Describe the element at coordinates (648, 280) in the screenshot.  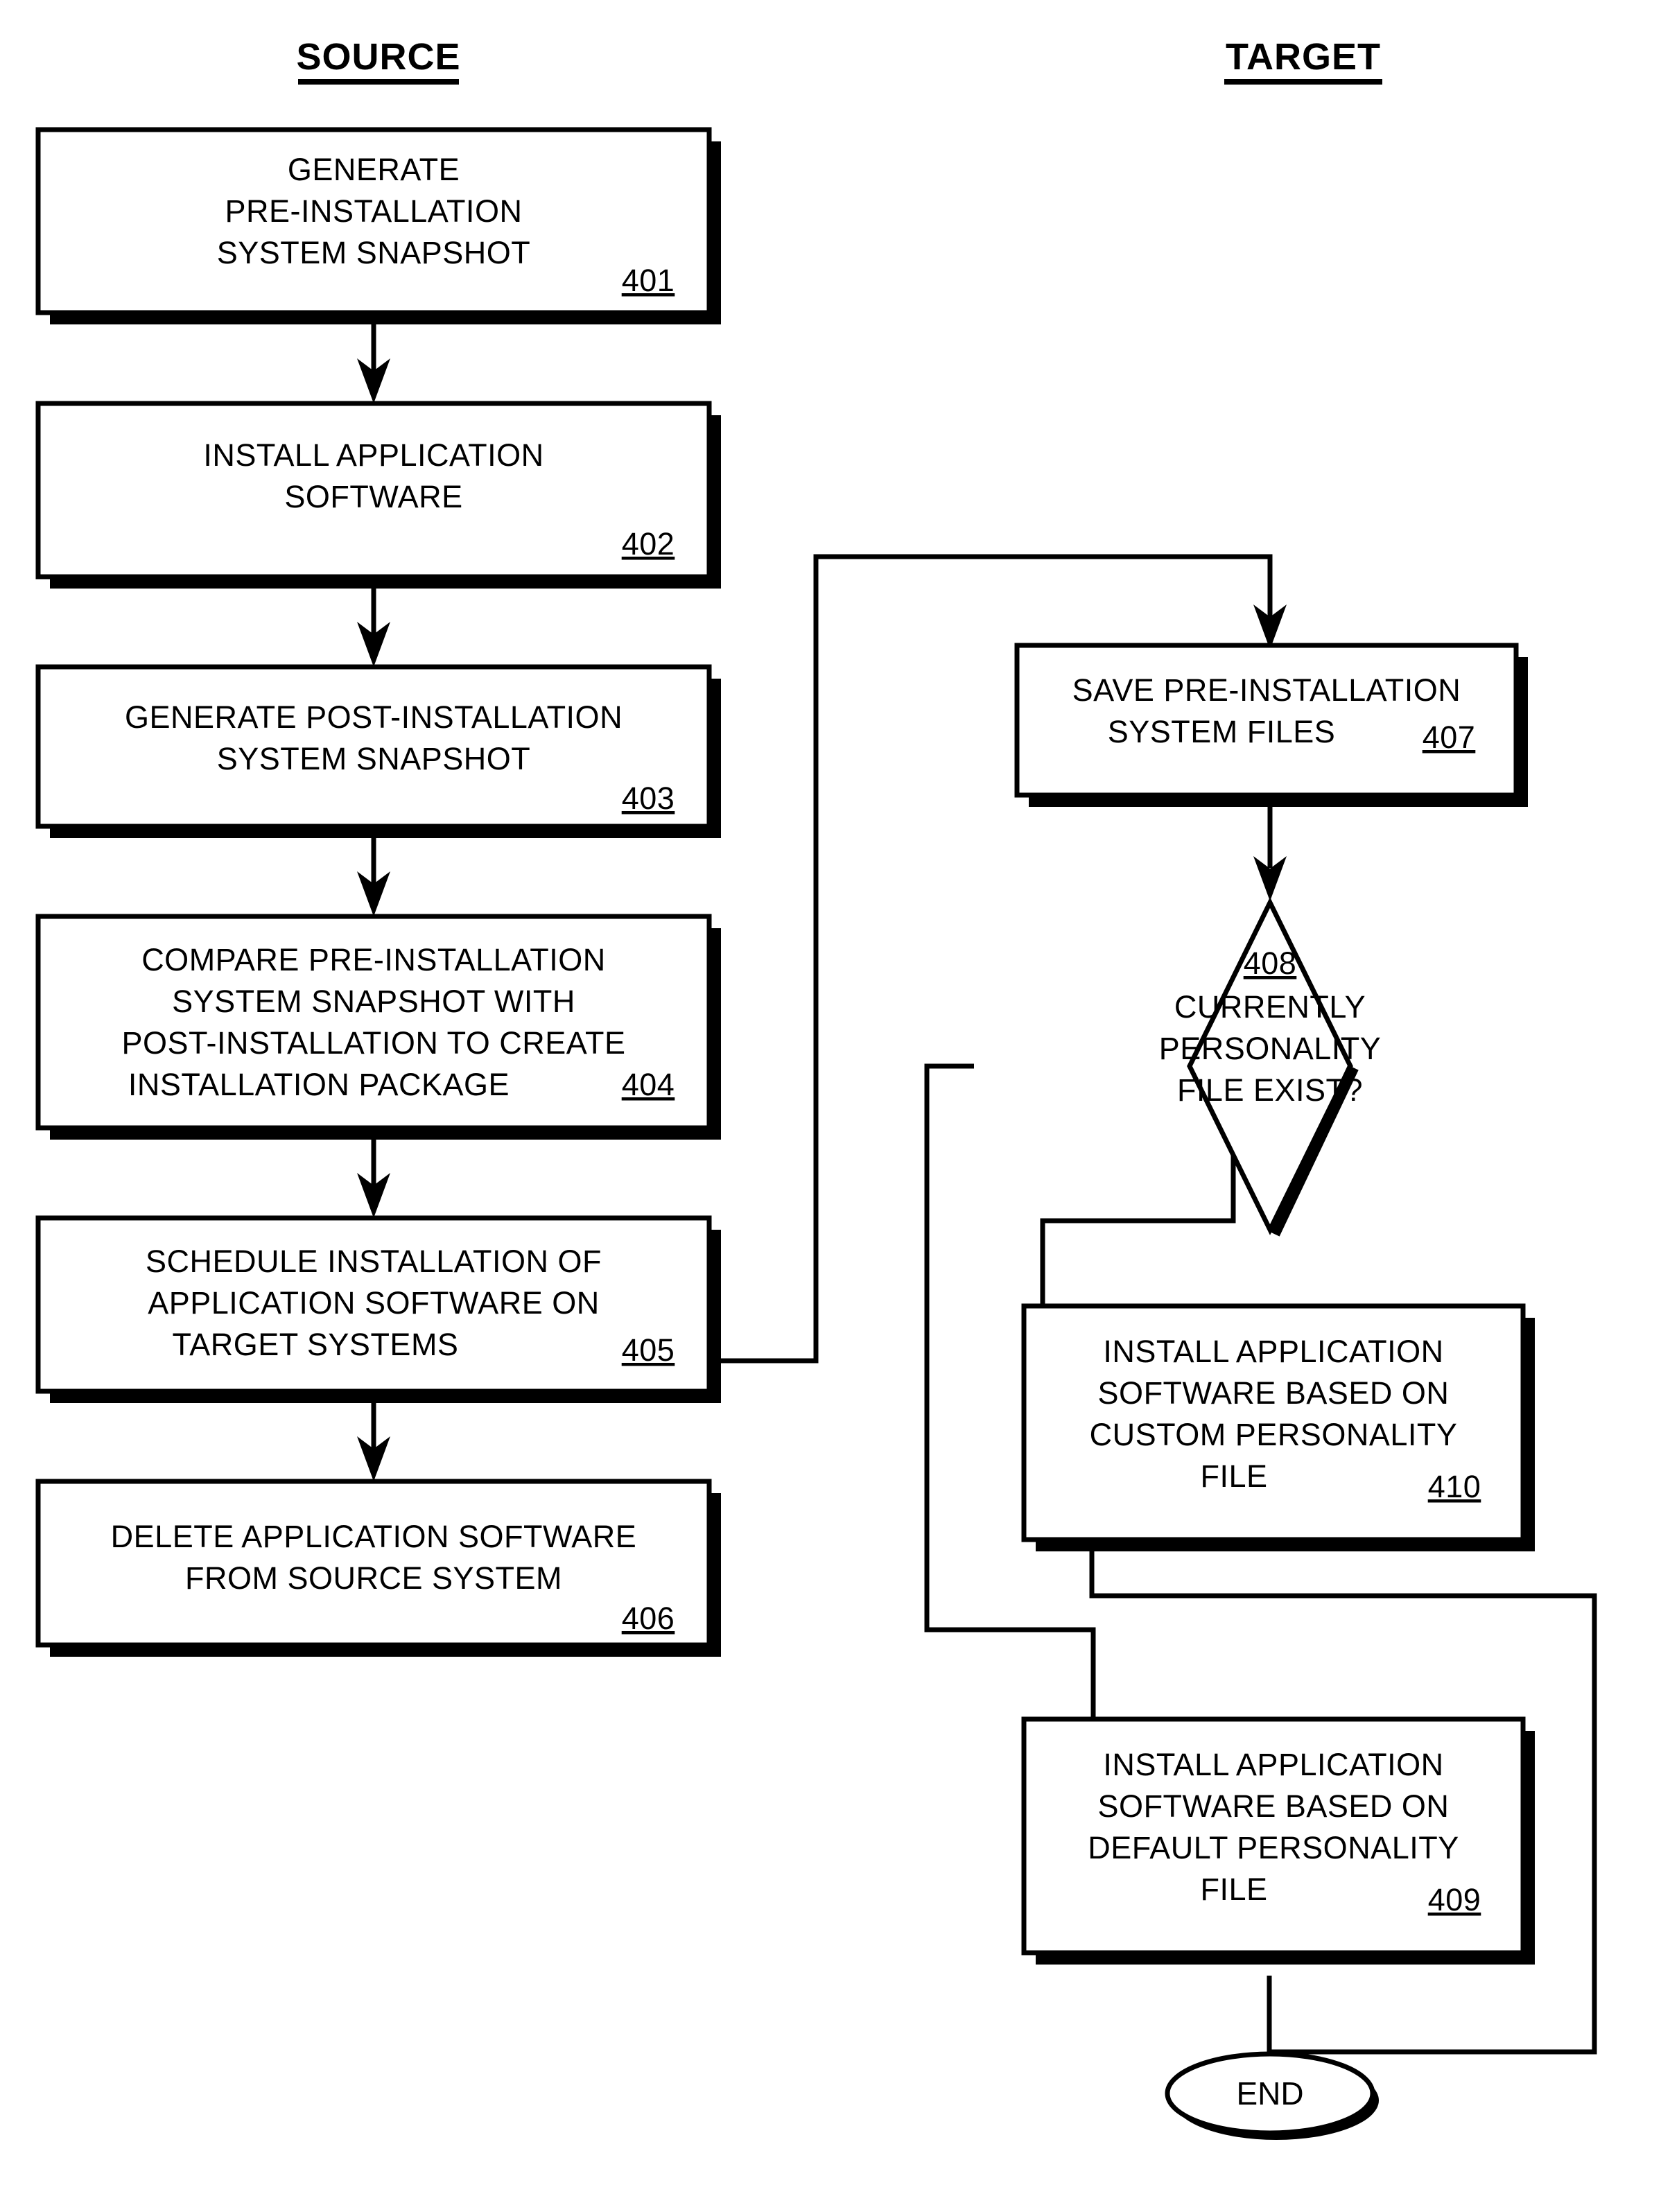
I see `node-401-ref: 401` at that location.